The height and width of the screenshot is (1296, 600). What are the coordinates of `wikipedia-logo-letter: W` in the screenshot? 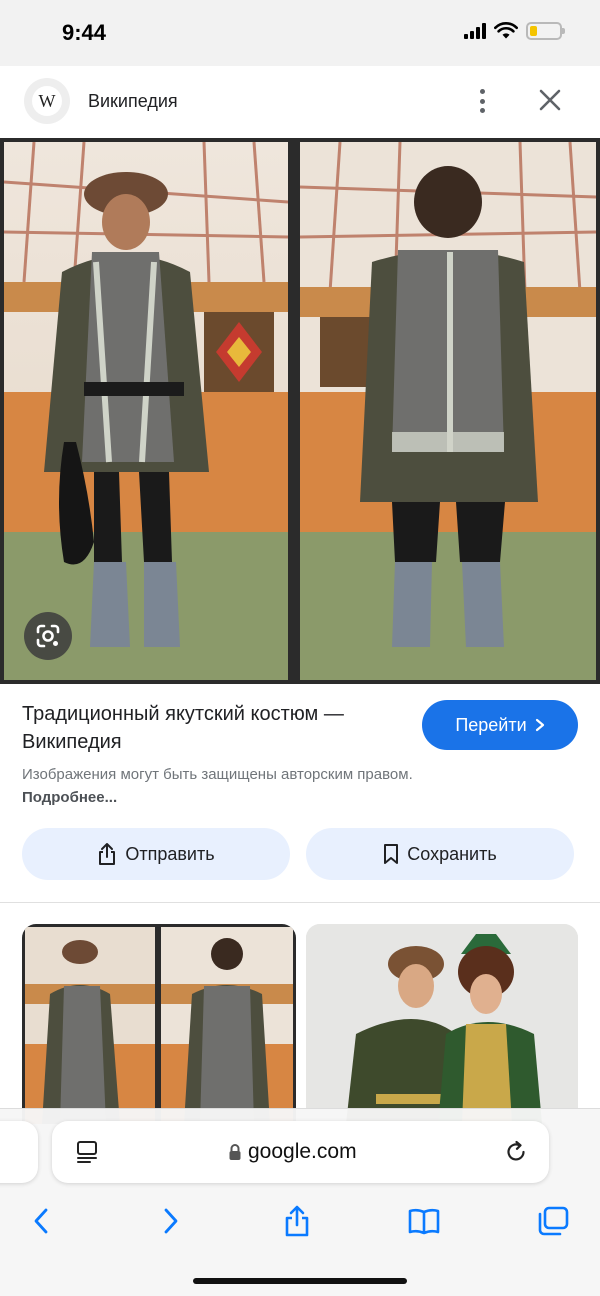 It's located at (47, 101).